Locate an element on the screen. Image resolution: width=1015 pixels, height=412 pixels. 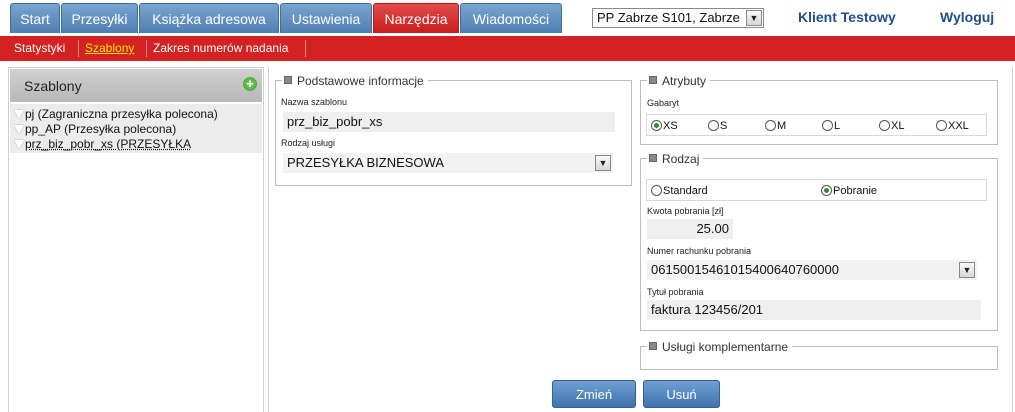
change-button: Zmień is located at coordinates (594, 394).